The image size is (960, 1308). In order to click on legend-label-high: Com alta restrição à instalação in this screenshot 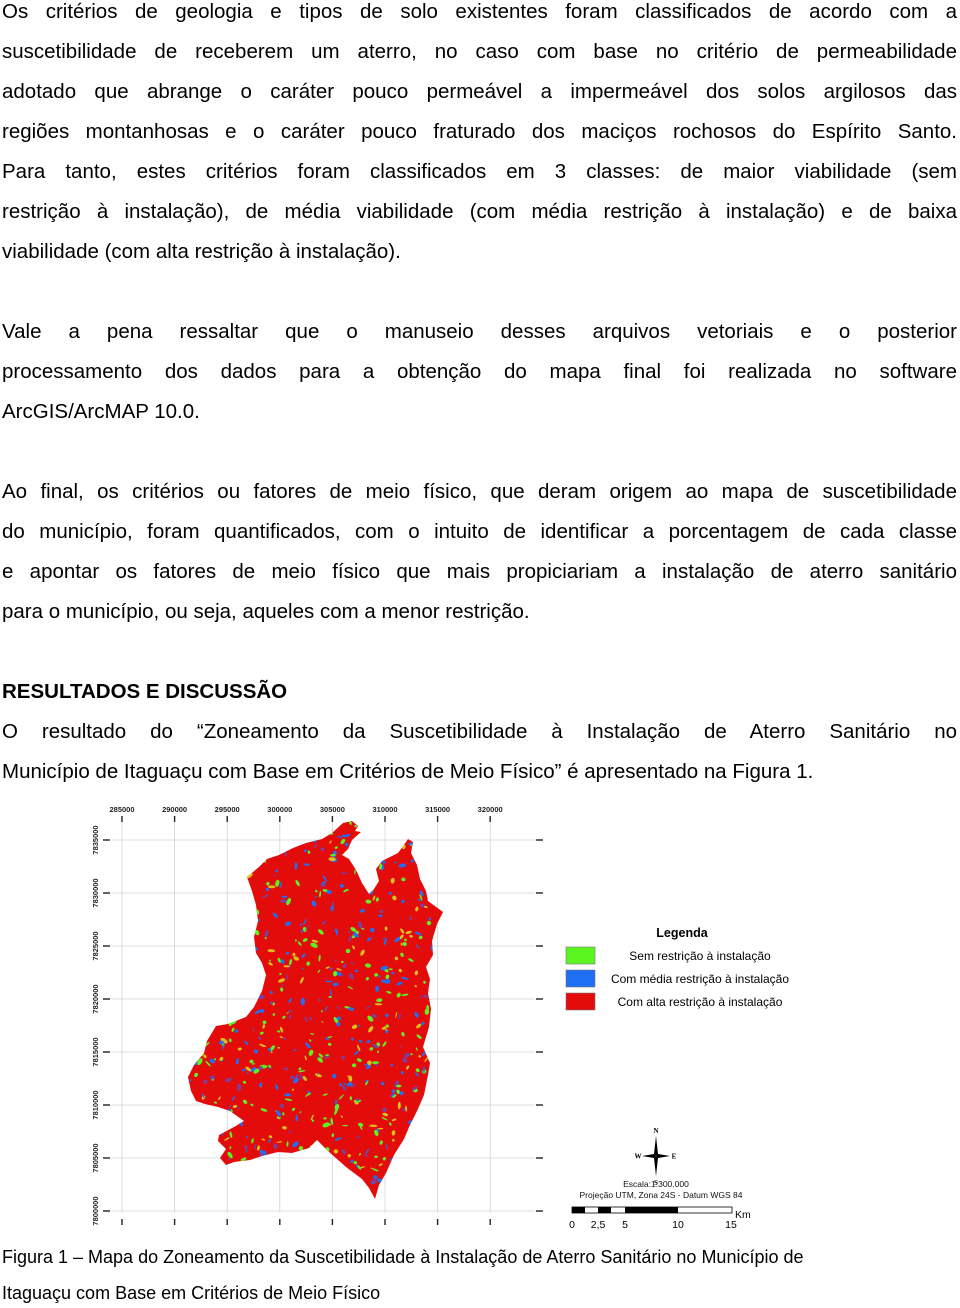, I will do `click(700, 1002)`.